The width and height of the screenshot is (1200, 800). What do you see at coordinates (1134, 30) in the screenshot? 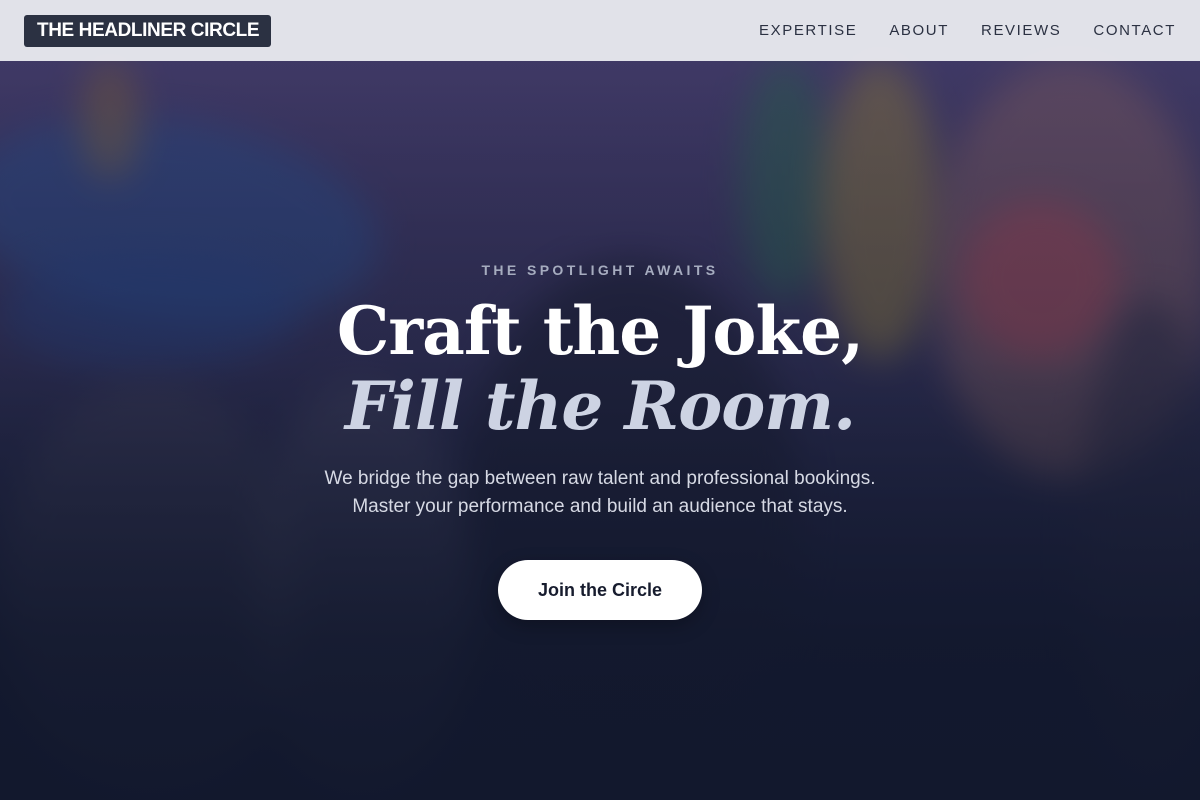
I see `nav-link-contact: CONTACT` at bounding box center [1134, 30].